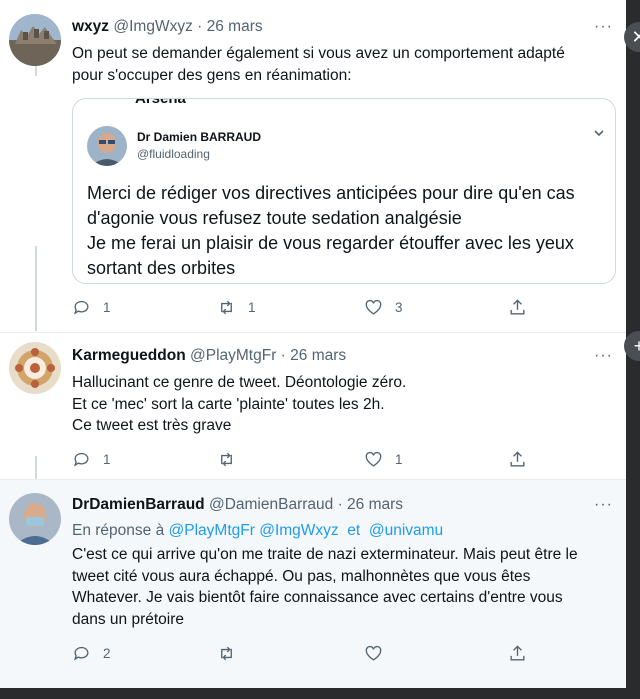 This screenshot has height=699, width=640. What do you see at coordinates (399, 459) in the screenshot?
I see `like-count: 1` at bounding box center [399, 459].